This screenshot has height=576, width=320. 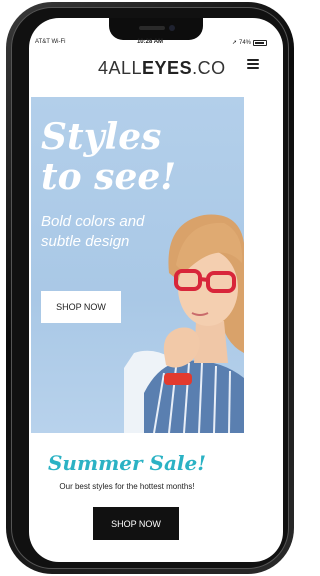 I want to click on logo-part-suffix: .CO, so click(x=209, y=68).